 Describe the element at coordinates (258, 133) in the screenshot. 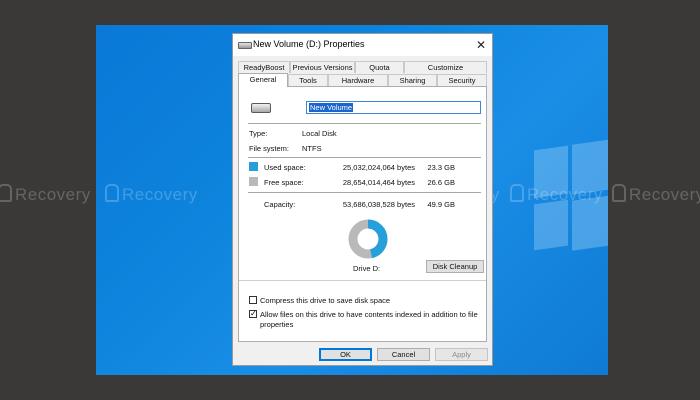

I see `type-label: Type:` at that location.